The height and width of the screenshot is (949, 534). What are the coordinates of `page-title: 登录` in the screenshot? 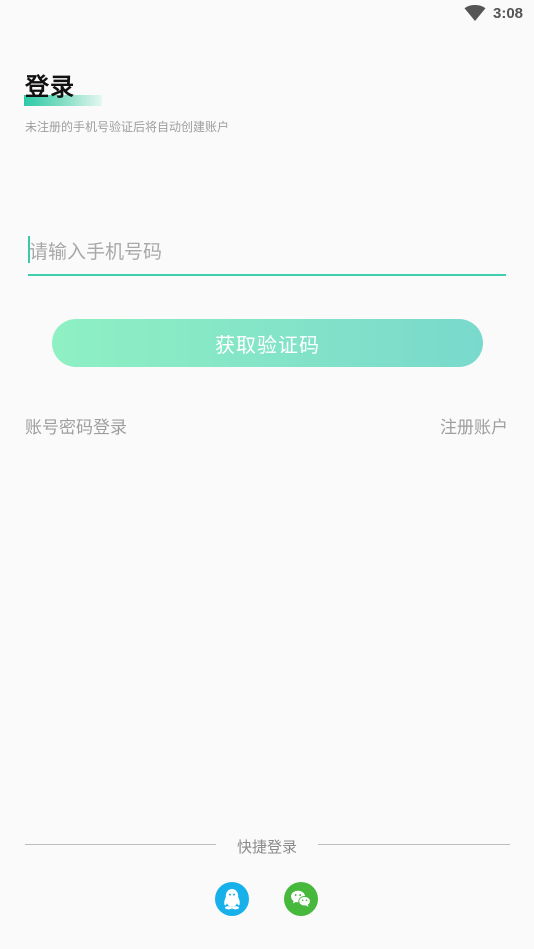 It's located at (50, 87).